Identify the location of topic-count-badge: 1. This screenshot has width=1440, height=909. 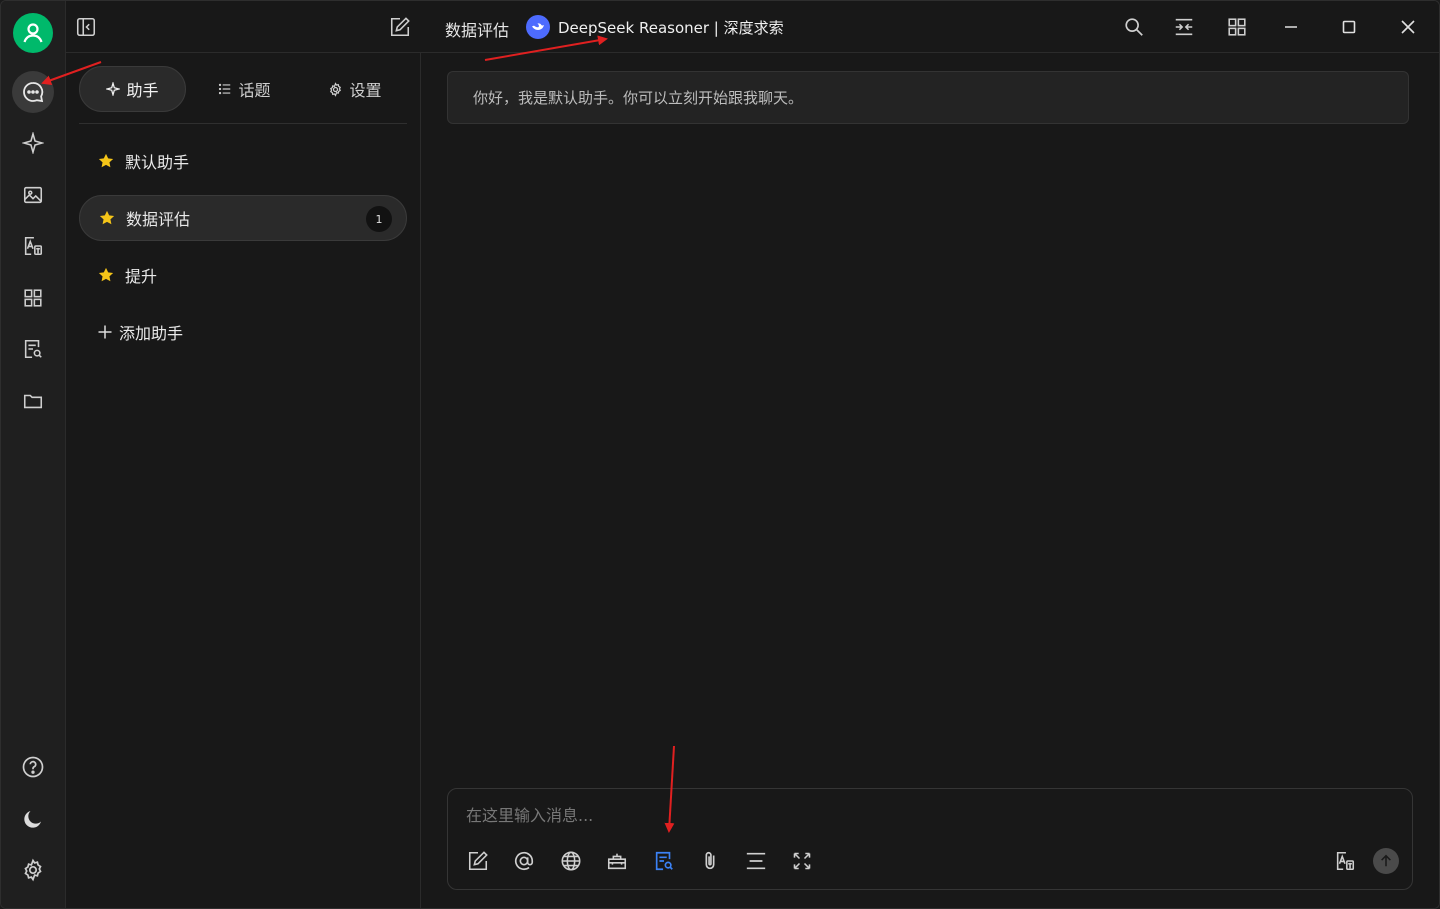
(379, 219).